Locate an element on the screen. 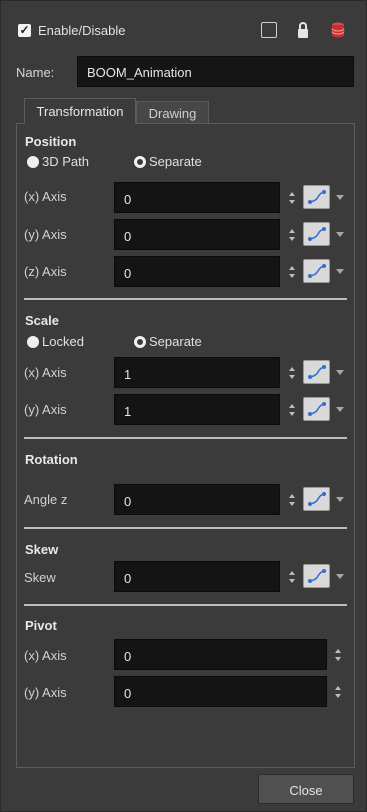 The width and height of the screenshot is (367, 812). lock-icon is located at coordinates (303, 30).